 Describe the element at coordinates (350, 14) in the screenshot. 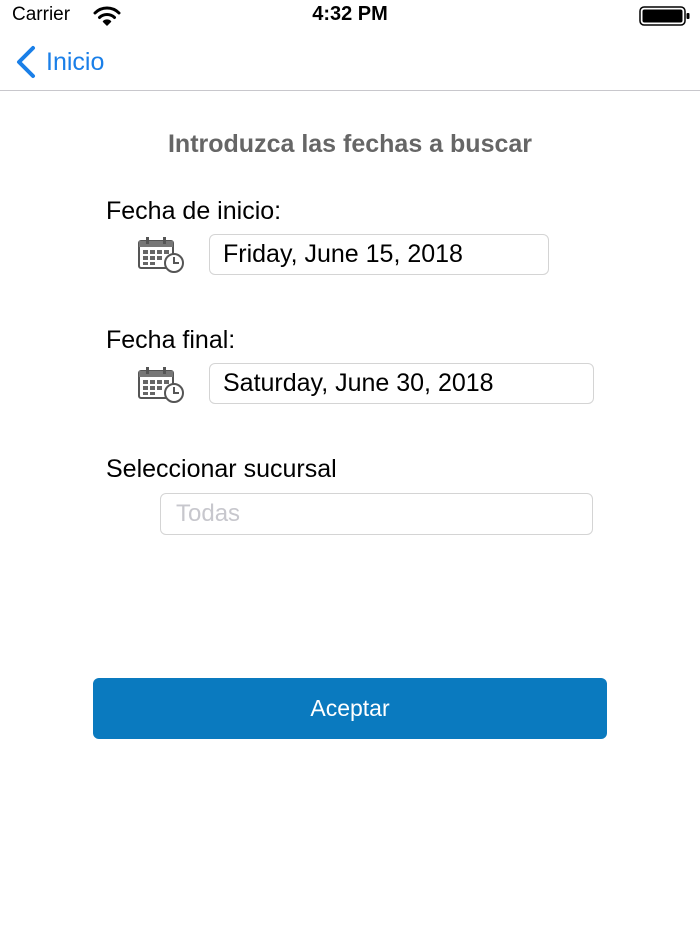

I see `clock: 4:32 PM` at that location.